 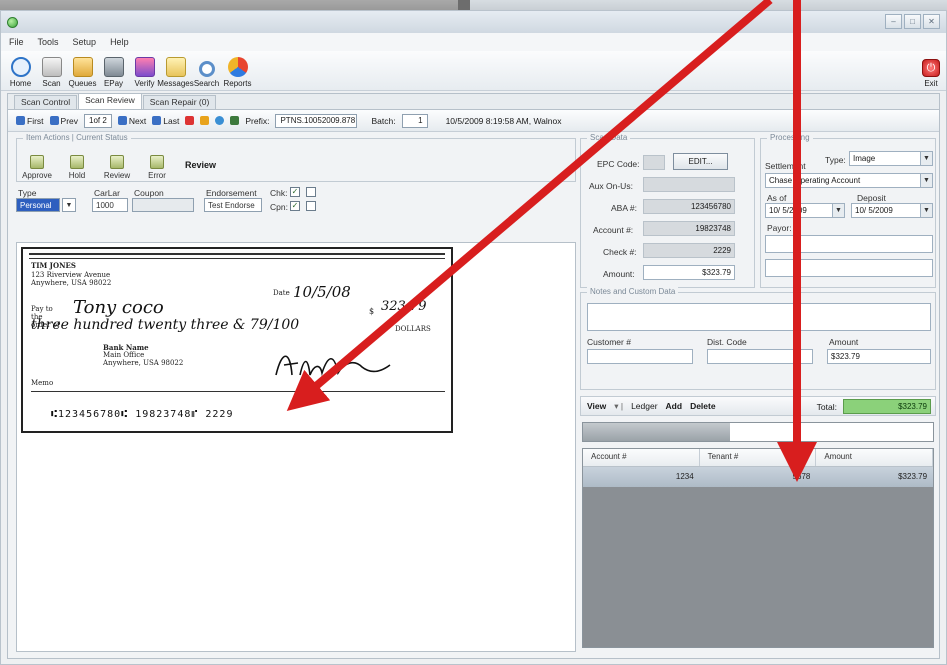 I want to click on check-number-field: 2229, so click(x=689, y=250).